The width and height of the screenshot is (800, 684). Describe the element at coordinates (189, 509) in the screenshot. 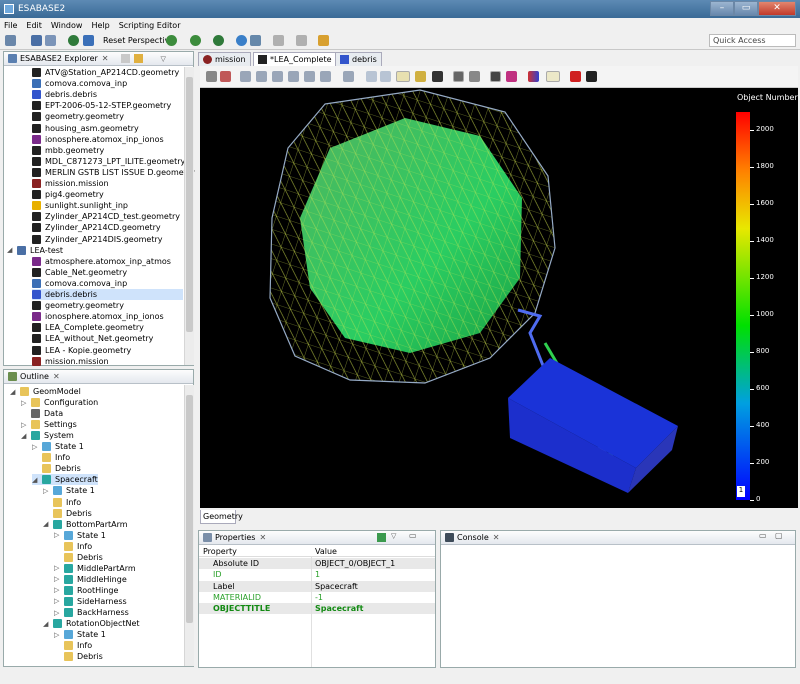

I see `outline-scroll-thumb` at that location.